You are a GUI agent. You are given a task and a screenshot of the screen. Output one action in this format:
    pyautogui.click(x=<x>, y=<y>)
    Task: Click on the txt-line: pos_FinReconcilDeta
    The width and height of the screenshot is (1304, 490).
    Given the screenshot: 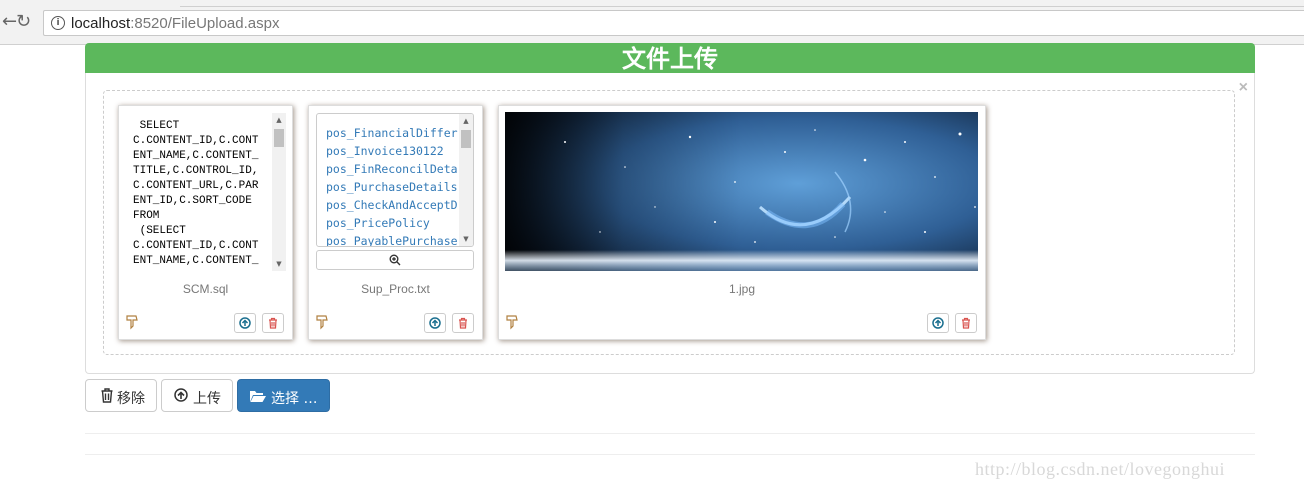 What is the action you would take?
    pyautogui.click(x=392, y=169)
    